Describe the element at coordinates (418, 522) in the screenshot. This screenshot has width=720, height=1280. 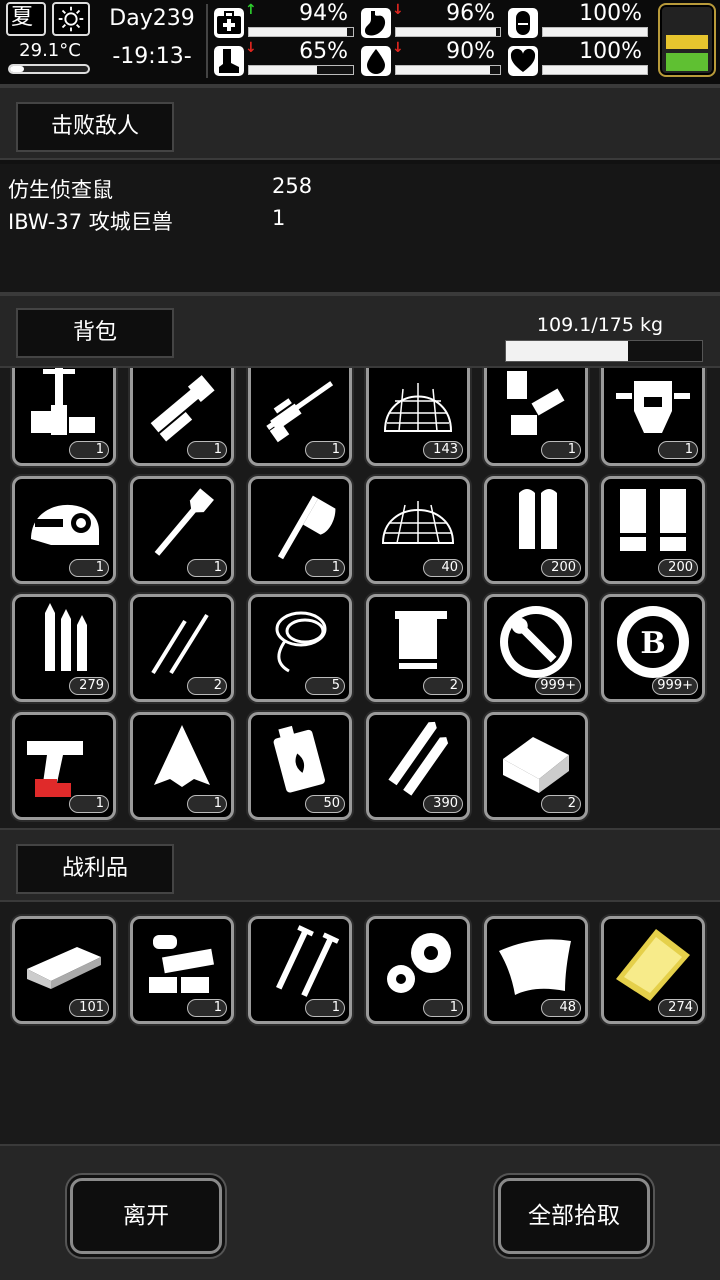
I see `net-icon` at that location.